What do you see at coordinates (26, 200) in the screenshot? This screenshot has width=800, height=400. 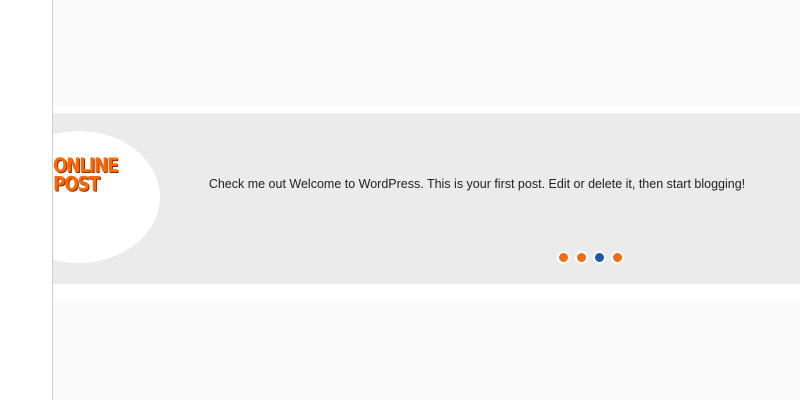 I see `left-rail` at bounding box center [26, 200].